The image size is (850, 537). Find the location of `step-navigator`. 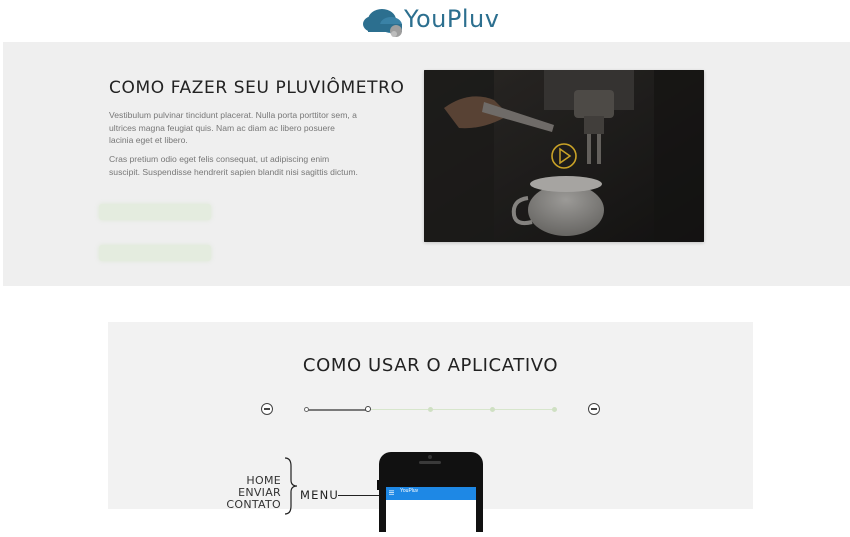

step-navigator is located at coordinates (430, 410).